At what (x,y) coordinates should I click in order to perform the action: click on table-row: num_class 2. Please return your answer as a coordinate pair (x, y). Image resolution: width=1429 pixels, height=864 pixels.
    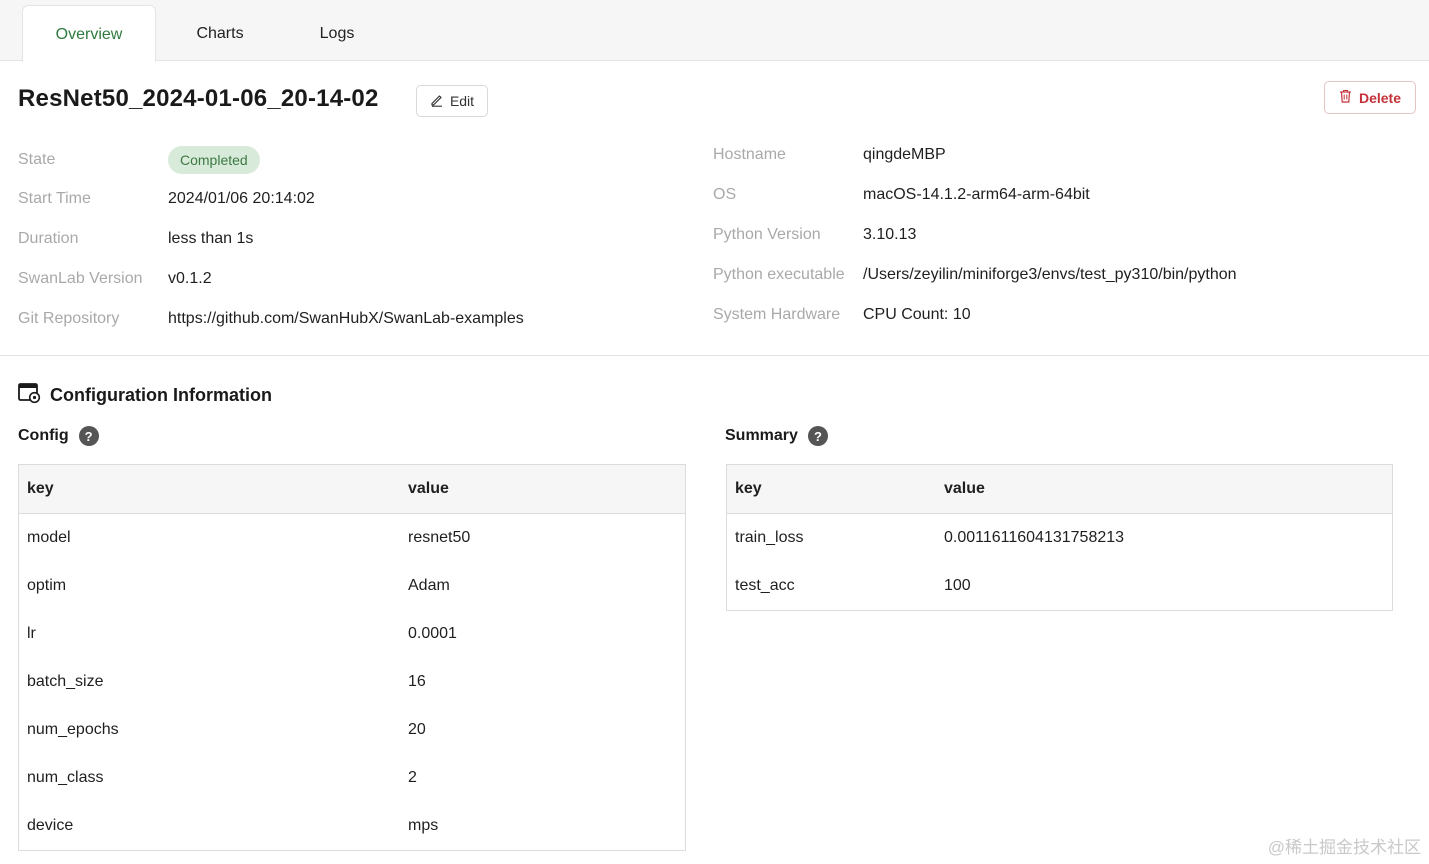
    Looking at the image, I should click on (352, 778).